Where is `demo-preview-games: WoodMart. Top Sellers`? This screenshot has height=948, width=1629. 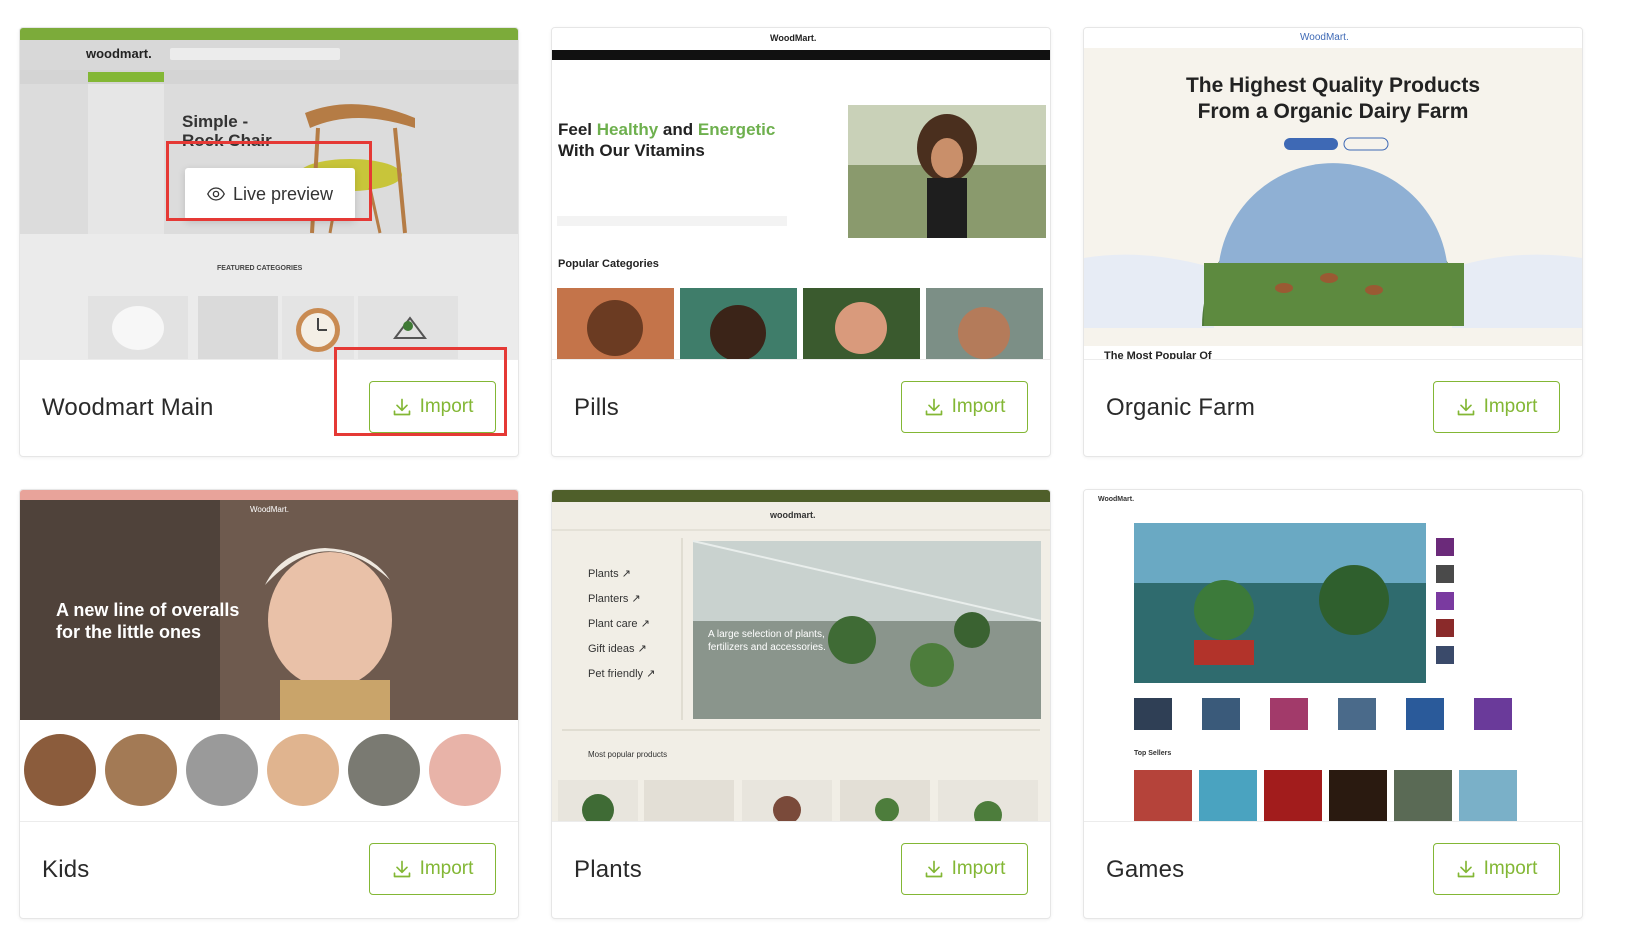 demo-preview-games: WoodMart. Top Sellers is located at coordinates (1333, 655).